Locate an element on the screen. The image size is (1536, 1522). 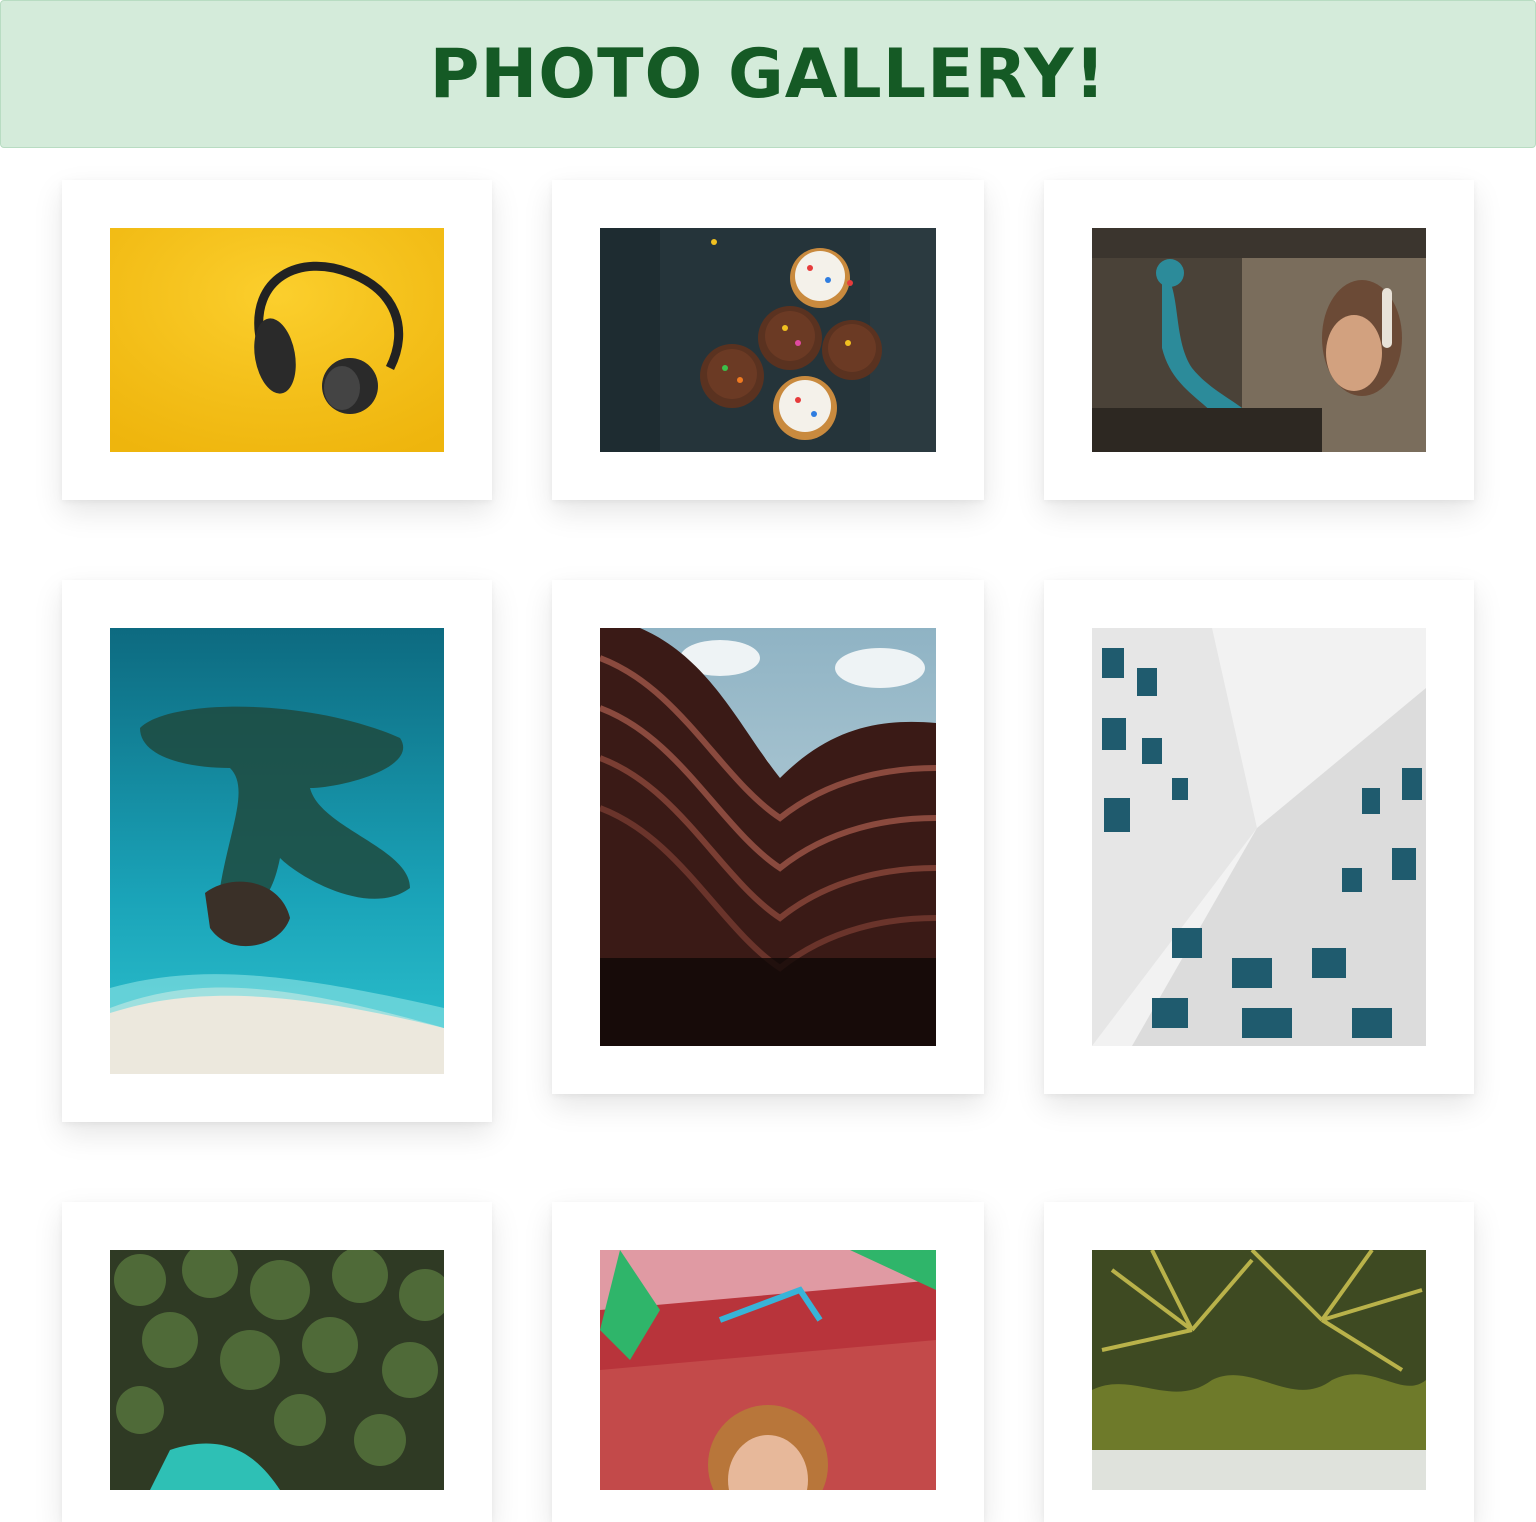
page-header: PHOTO GALLERY! is located at coordinates (768, 74).